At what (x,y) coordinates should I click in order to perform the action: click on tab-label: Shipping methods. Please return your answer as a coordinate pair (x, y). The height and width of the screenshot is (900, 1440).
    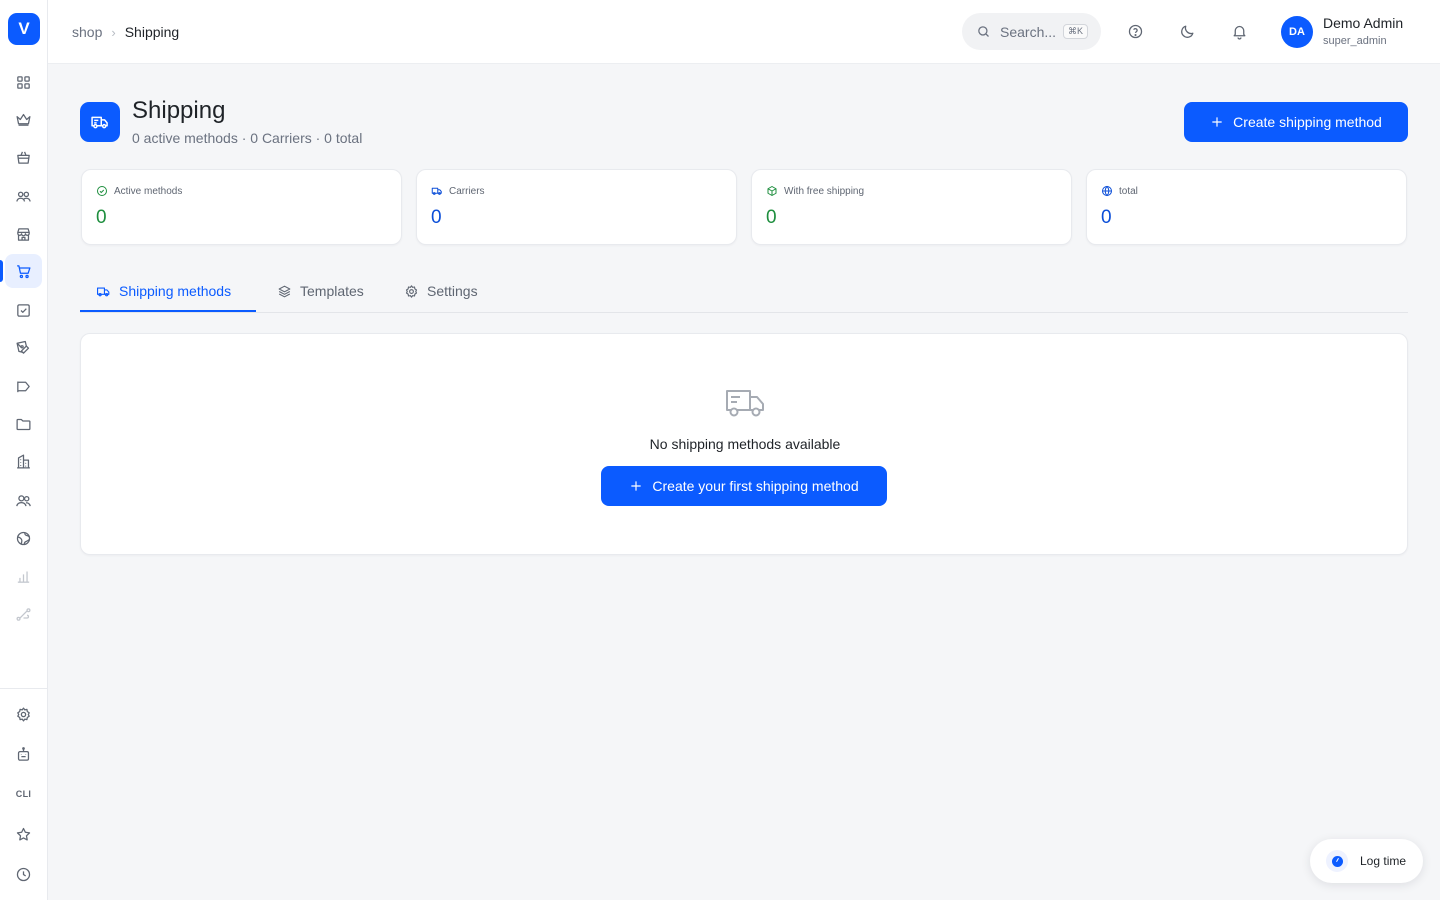
    Looking at the image, I should click on (175, 291).